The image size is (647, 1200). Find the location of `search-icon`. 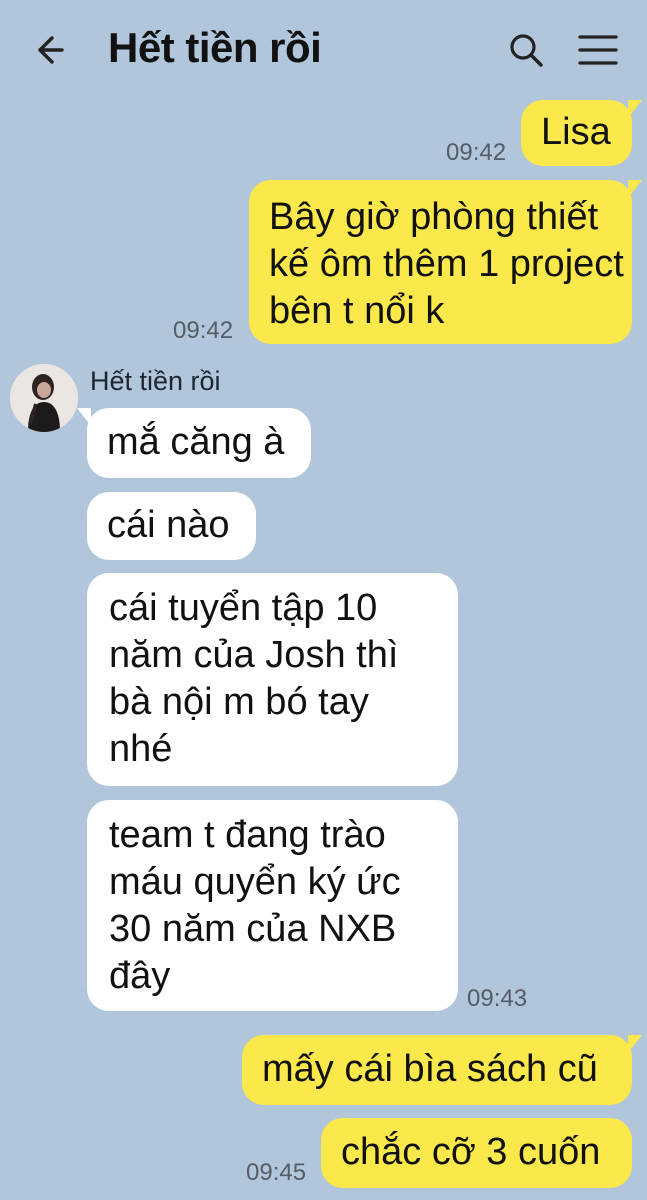

search-icon is located at coordinates (526, 50).